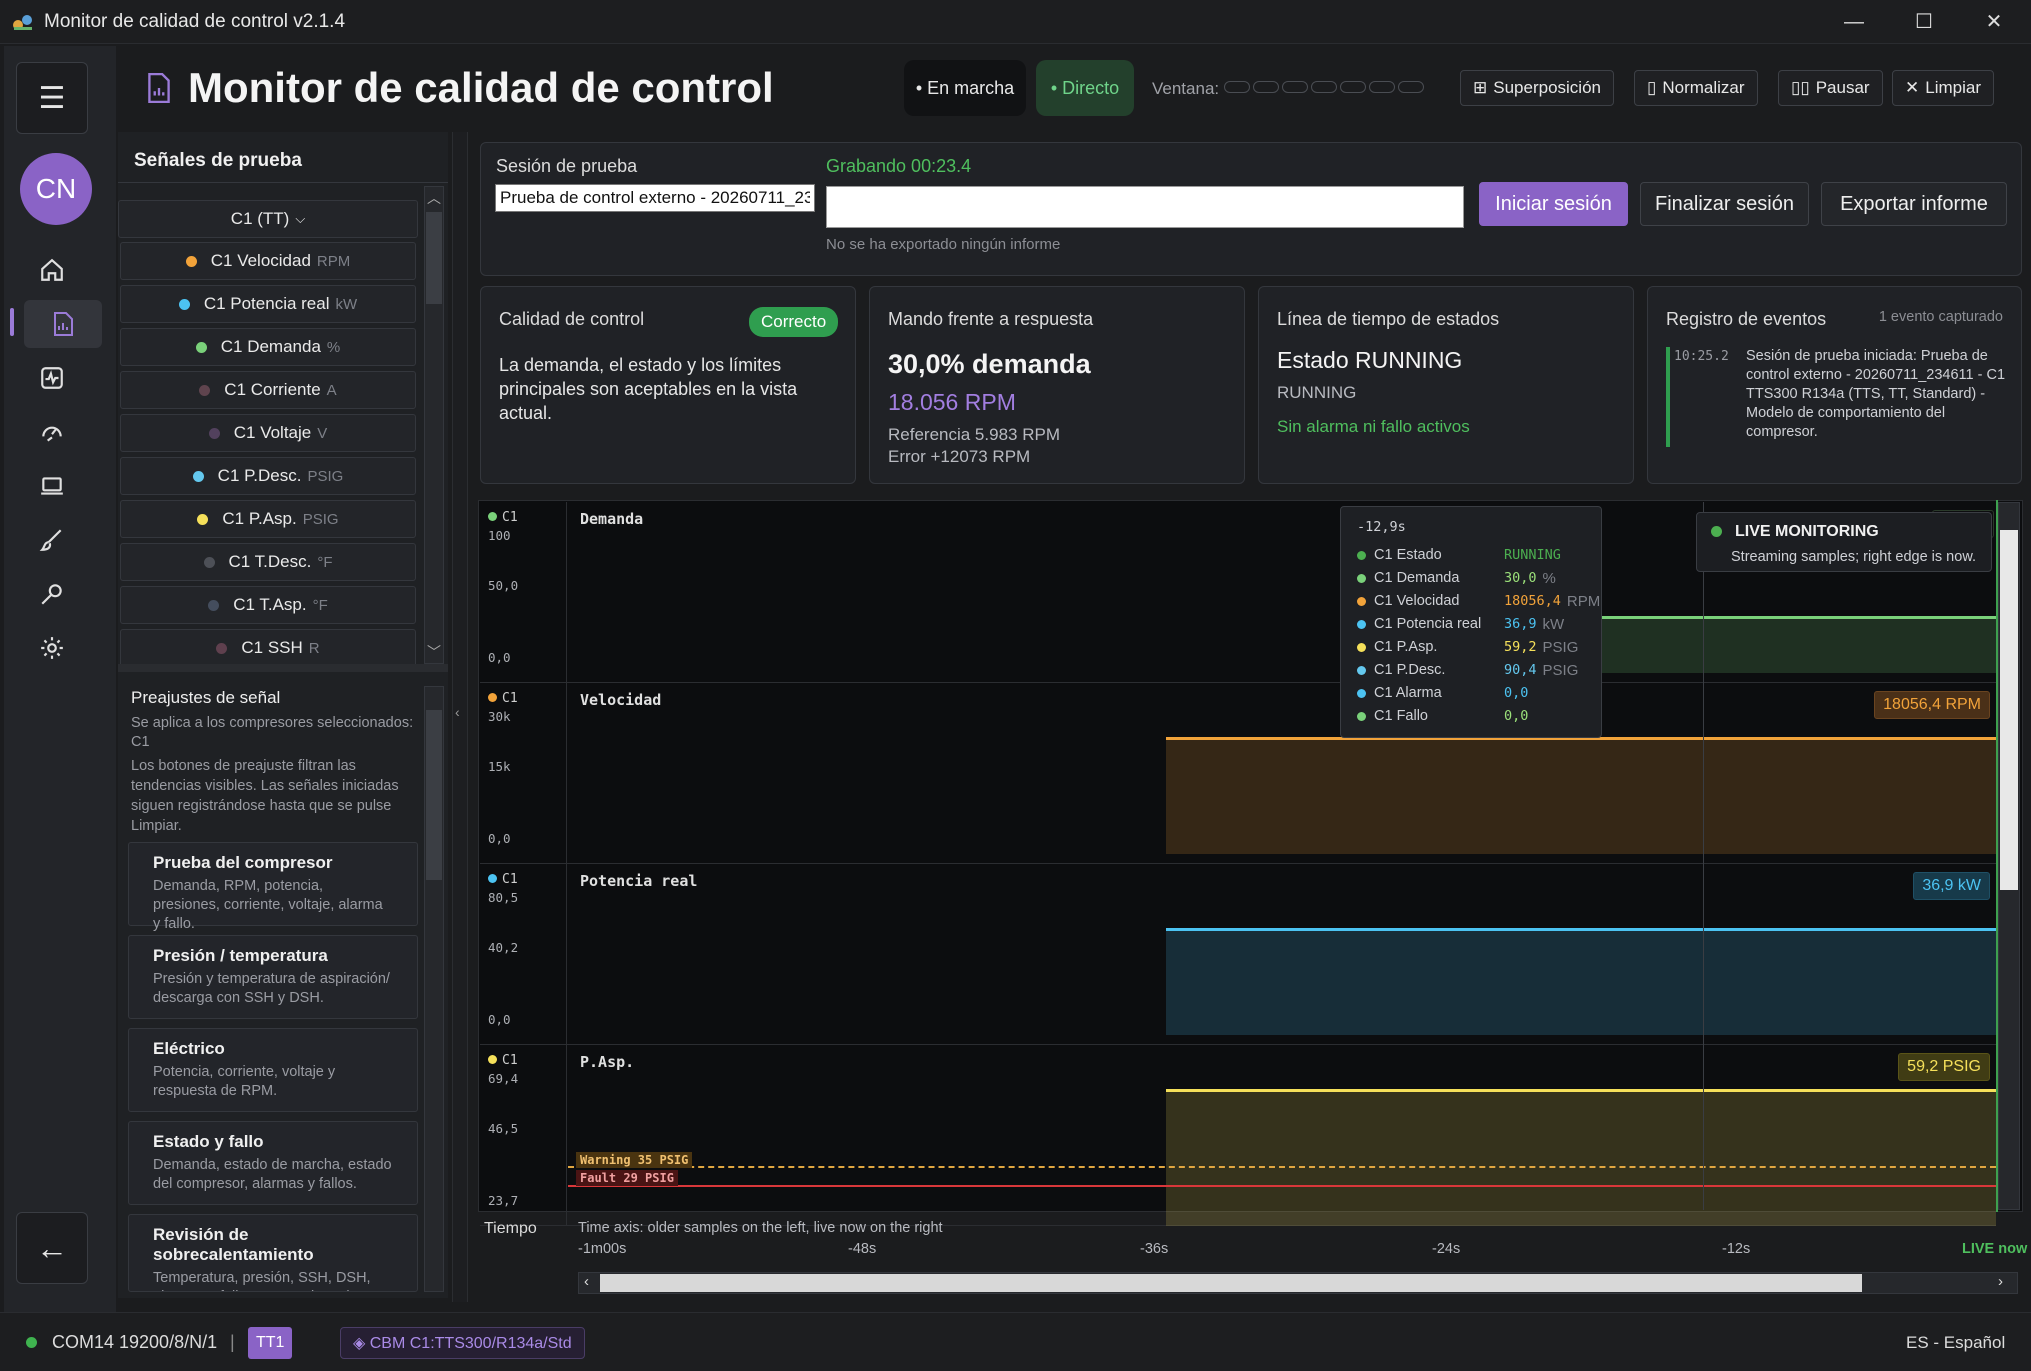 Image resolution: width=2031 pixels, height=1371 pixels. I want to click on chart-vscroll-thumb, so click(2009, 710).